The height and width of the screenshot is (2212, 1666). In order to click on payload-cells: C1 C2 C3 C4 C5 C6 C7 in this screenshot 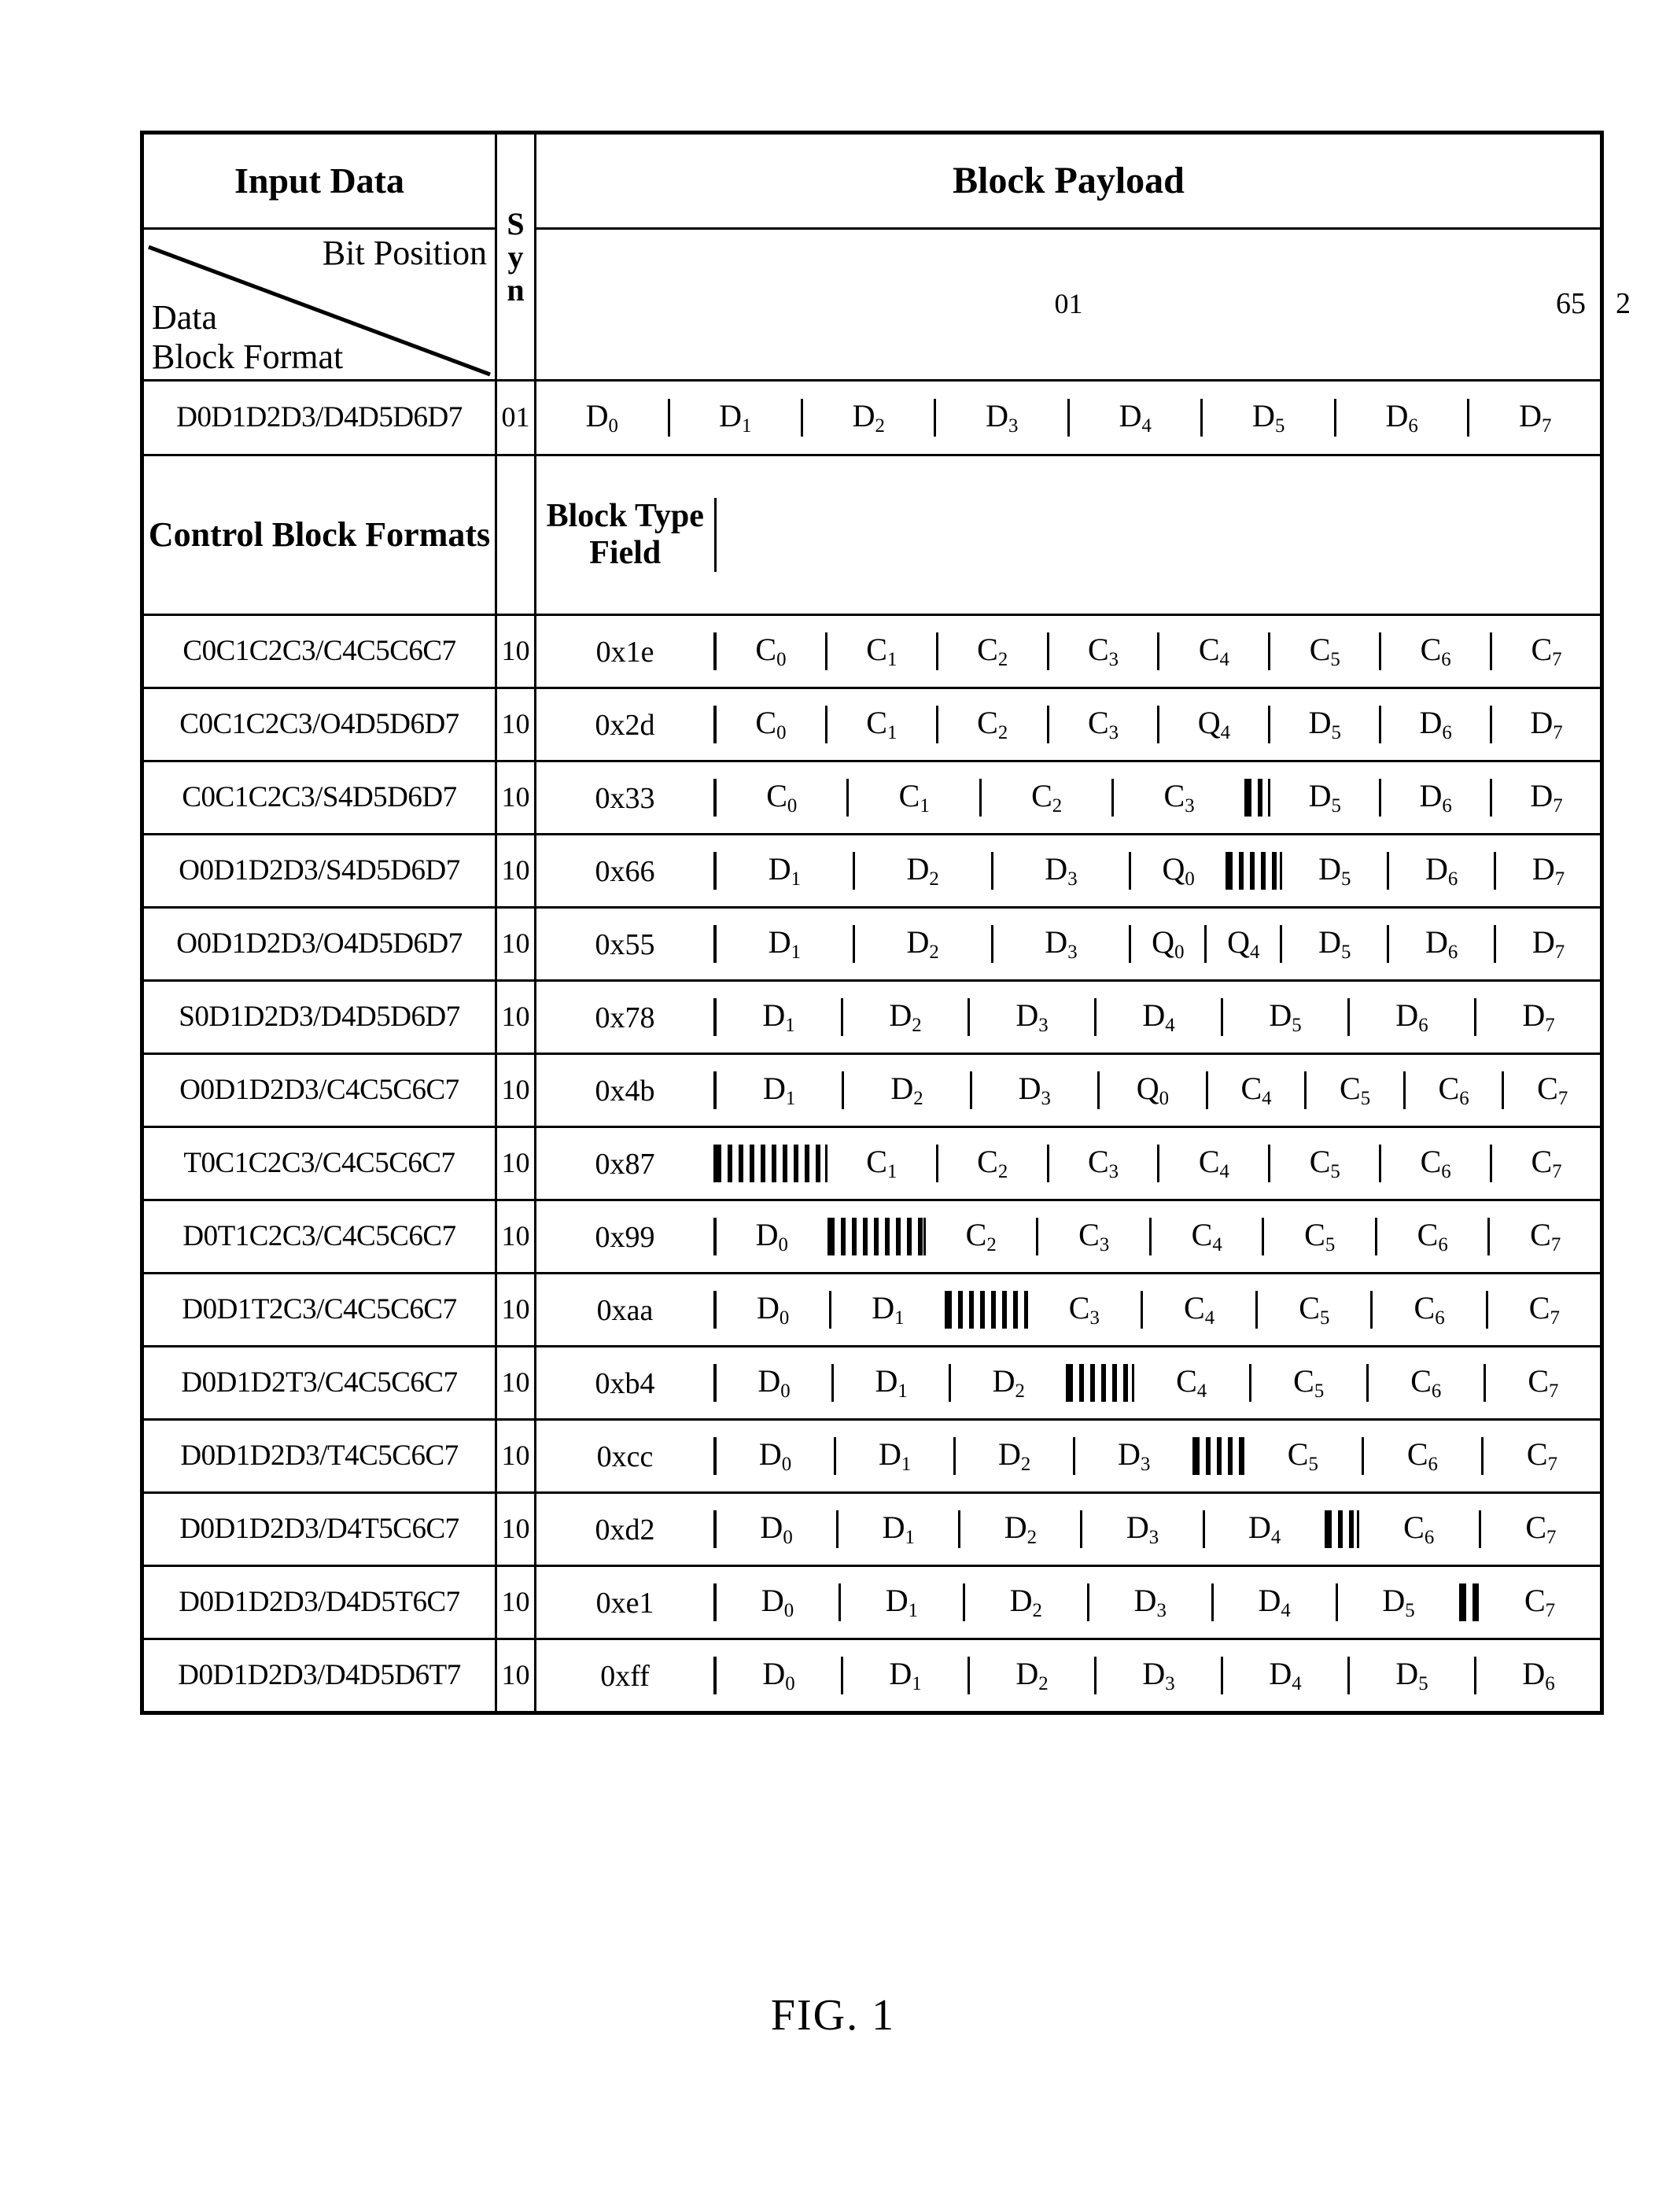, I will do `click(1159, 1163)`.